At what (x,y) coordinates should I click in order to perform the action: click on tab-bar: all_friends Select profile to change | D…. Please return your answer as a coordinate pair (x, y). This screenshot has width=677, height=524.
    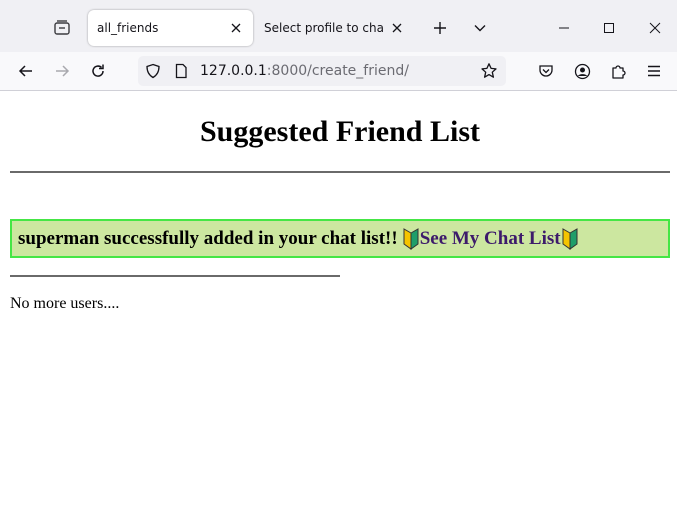
    Looking at the image, I should click on (338, 26).